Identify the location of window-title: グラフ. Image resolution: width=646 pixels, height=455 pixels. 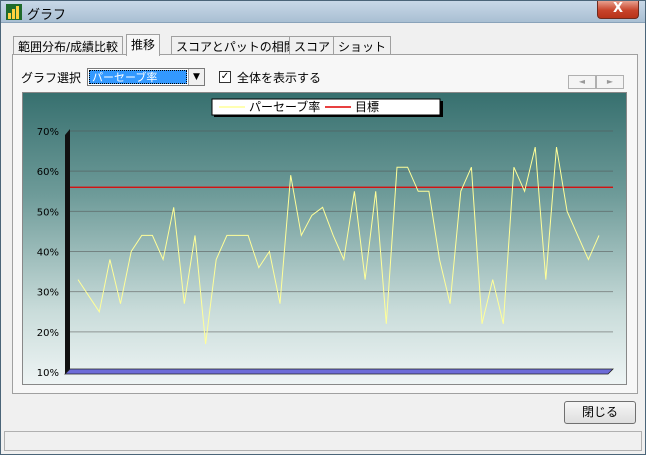
(47, 15).